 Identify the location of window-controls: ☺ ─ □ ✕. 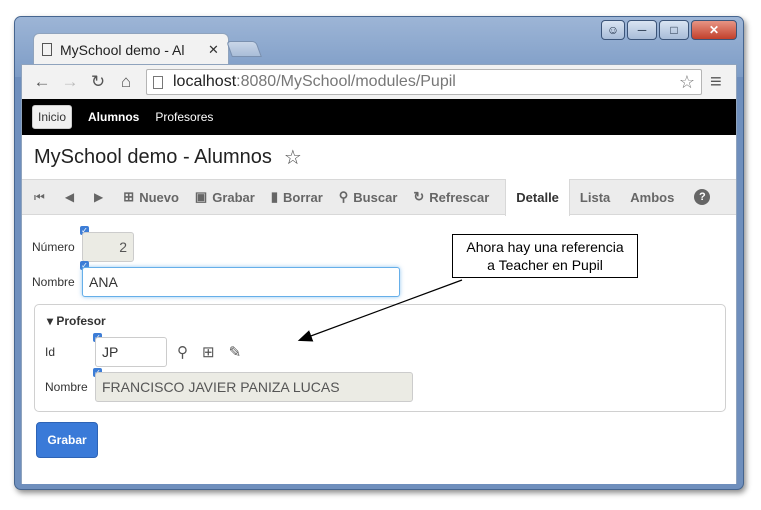
(669, 30).